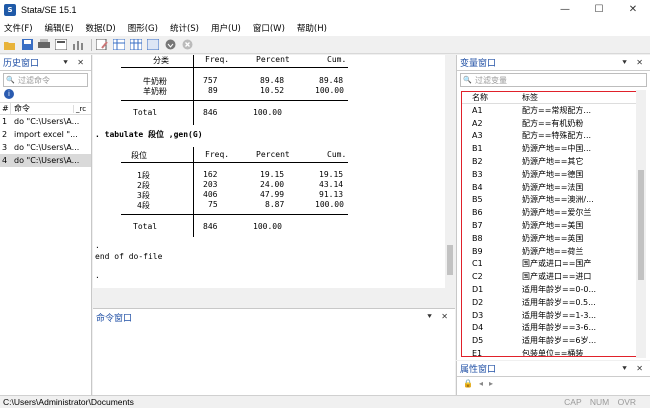 This screenshot has height=408, width=650. Describe the element at coordinates (557, 277) in the screenshot. I see `variable-label: 国产或进口==进口` at that location.